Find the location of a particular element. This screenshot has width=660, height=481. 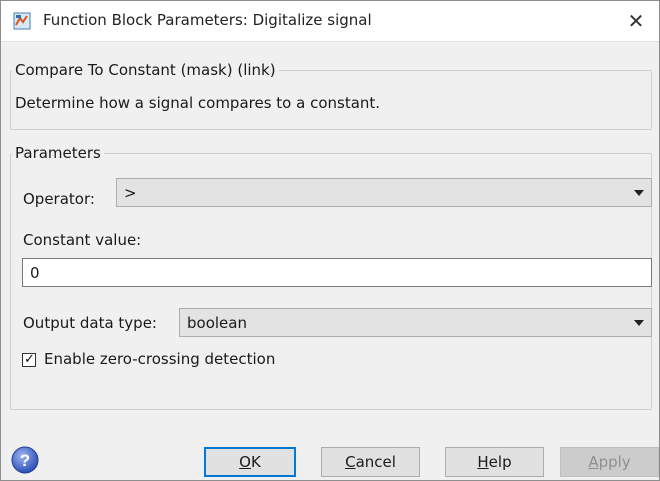

help-question-icon: ? is located at coordinates (25, 460).